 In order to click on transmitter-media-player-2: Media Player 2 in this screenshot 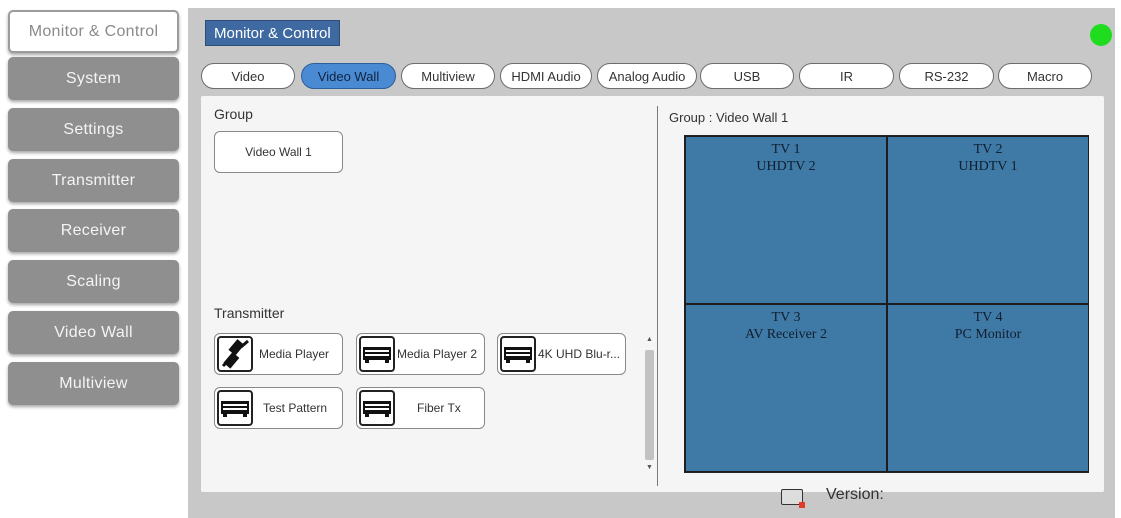, I will do `click(420, 354)`.